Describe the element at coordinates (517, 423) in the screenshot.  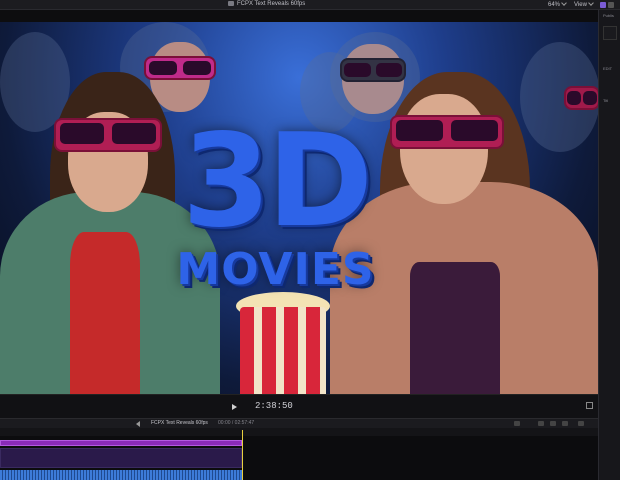
I see `snapping-icon` at that location.